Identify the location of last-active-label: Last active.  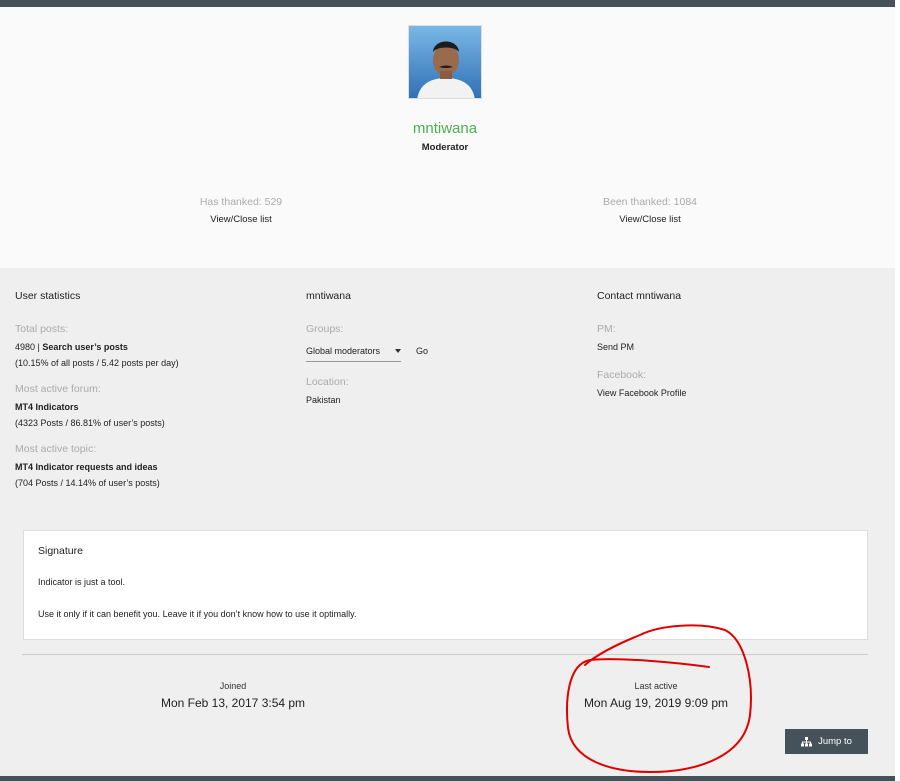
(656, 686).